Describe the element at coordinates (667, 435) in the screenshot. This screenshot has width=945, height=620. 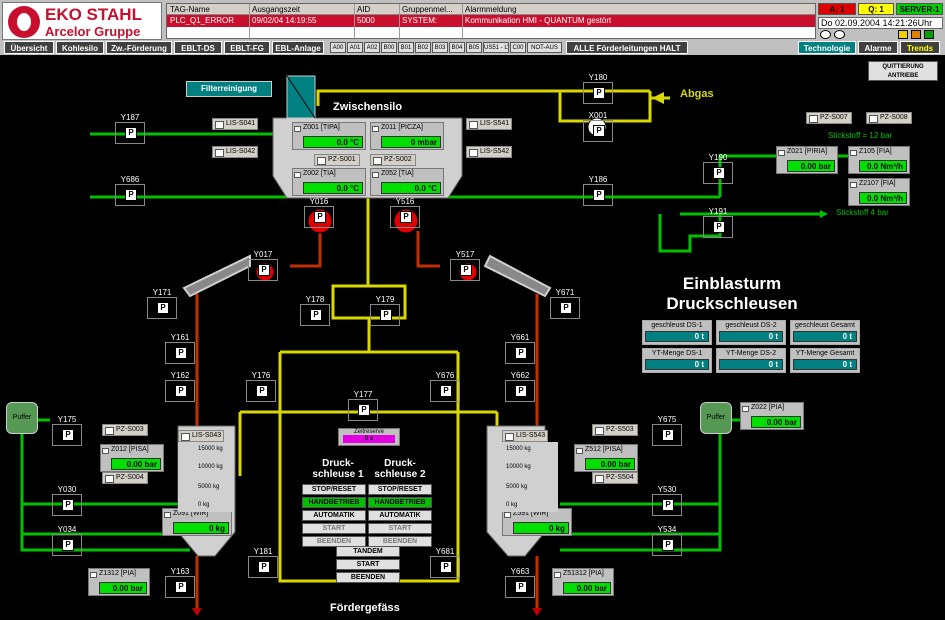
I see `valve-y675: P` at that location.